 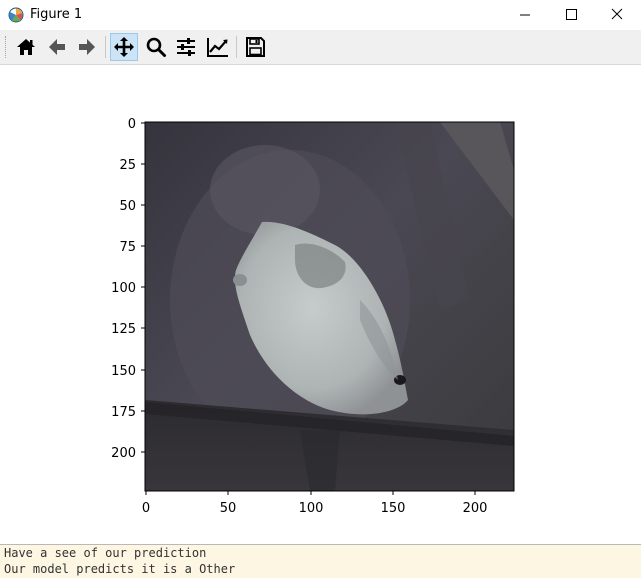 I want to click on zoom-button, so click(x=156, y=47).